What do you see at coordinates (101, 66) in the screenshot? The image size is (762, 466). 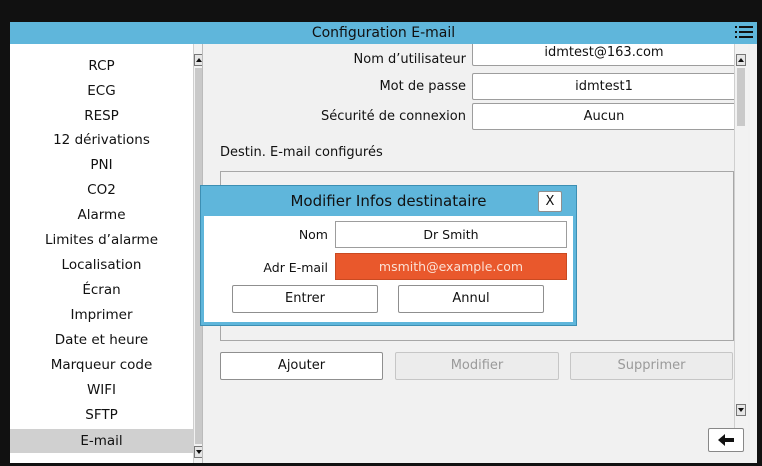 I see `sidebar-item-rcp: RCP` at bounding box center [101, 66].